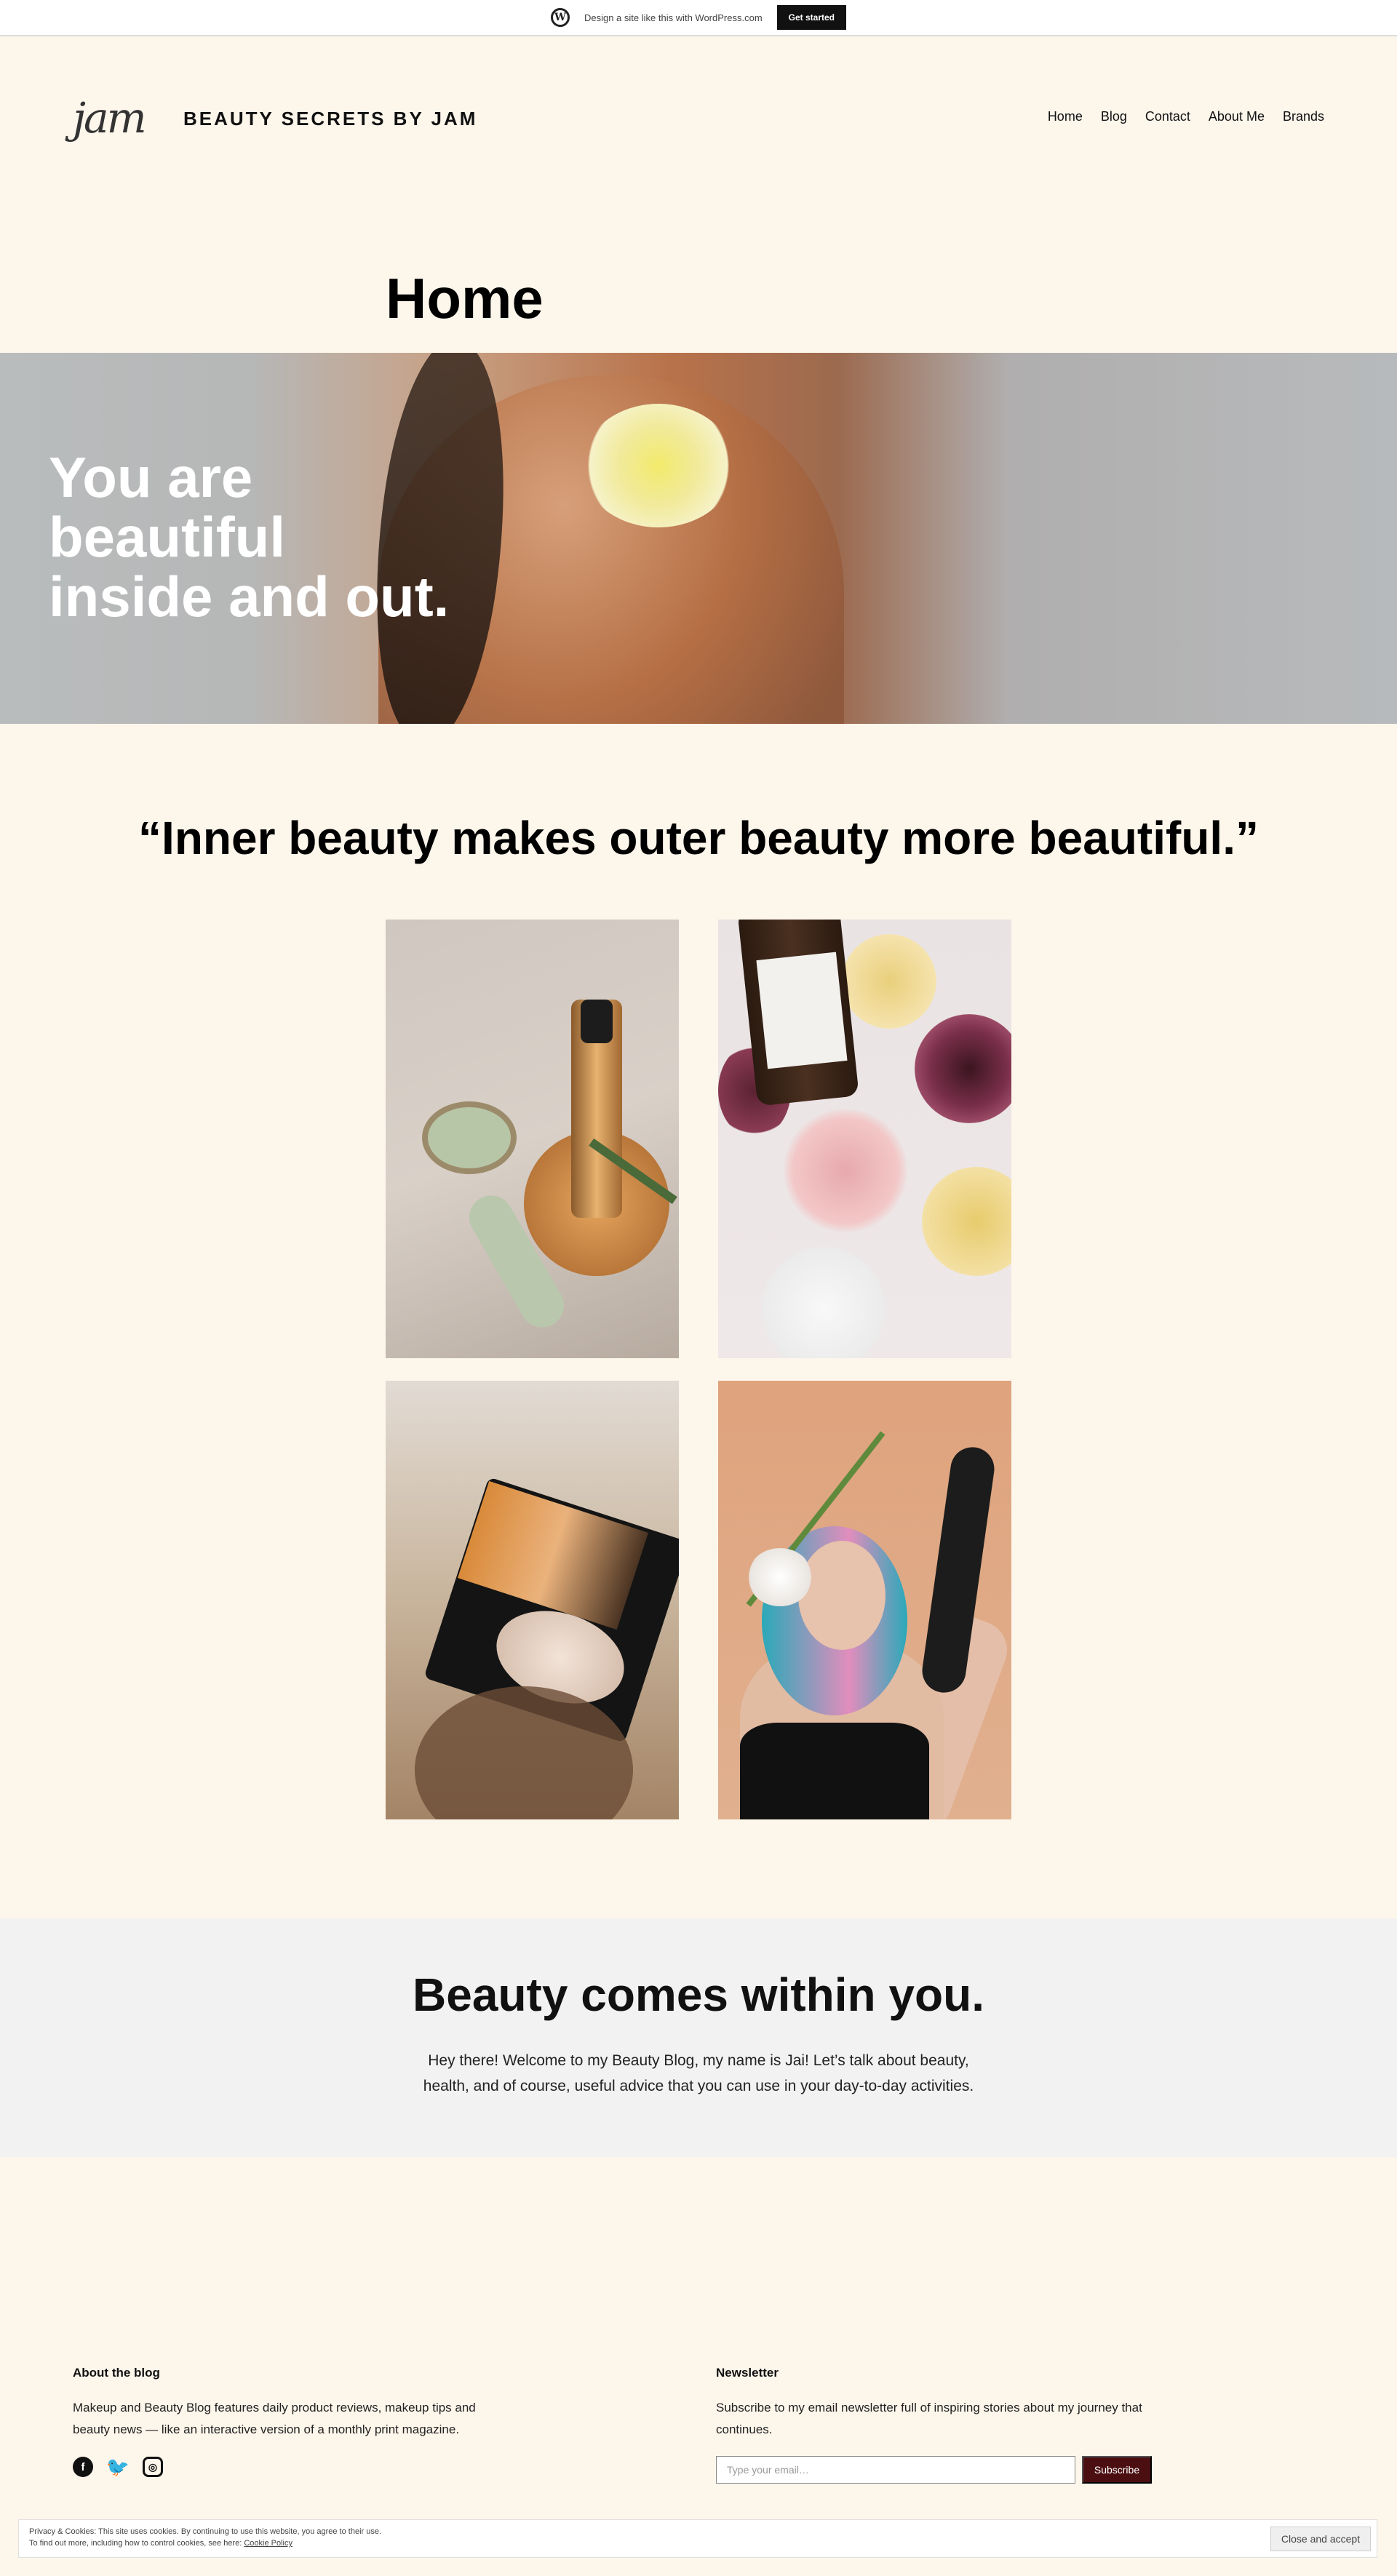 The image size is (1397, 2576). Describe the element at coordinates (268, 2543) in the screenshot. I see `cookie-policy-link: Cookie Policy` at that location.